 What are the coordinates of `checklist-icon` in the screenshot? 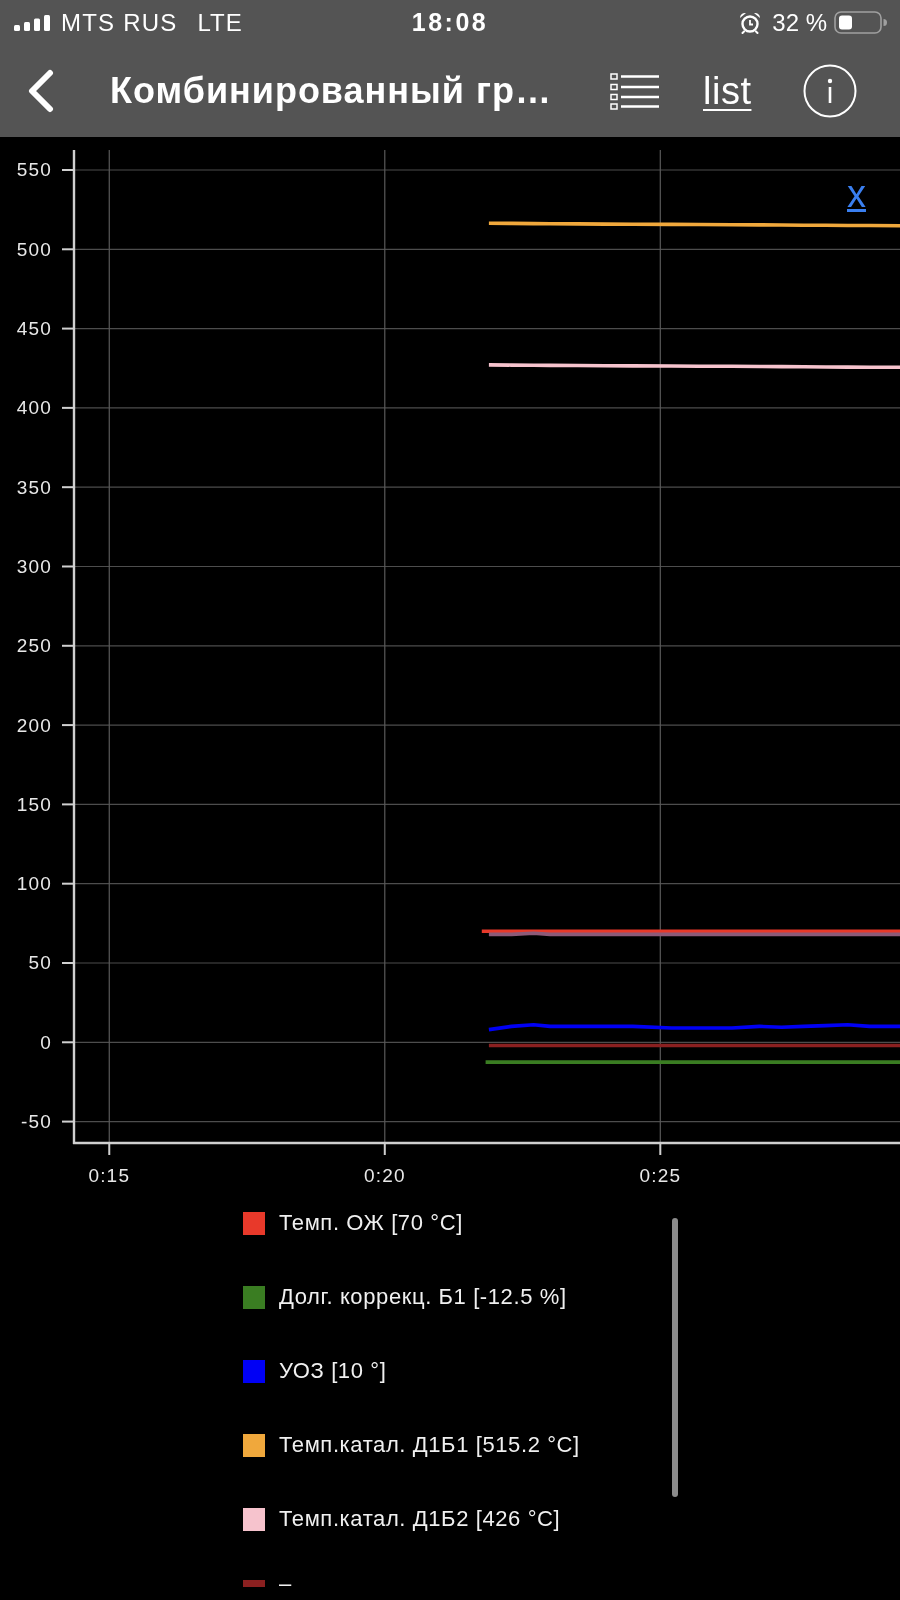 It's located at (635, 91).